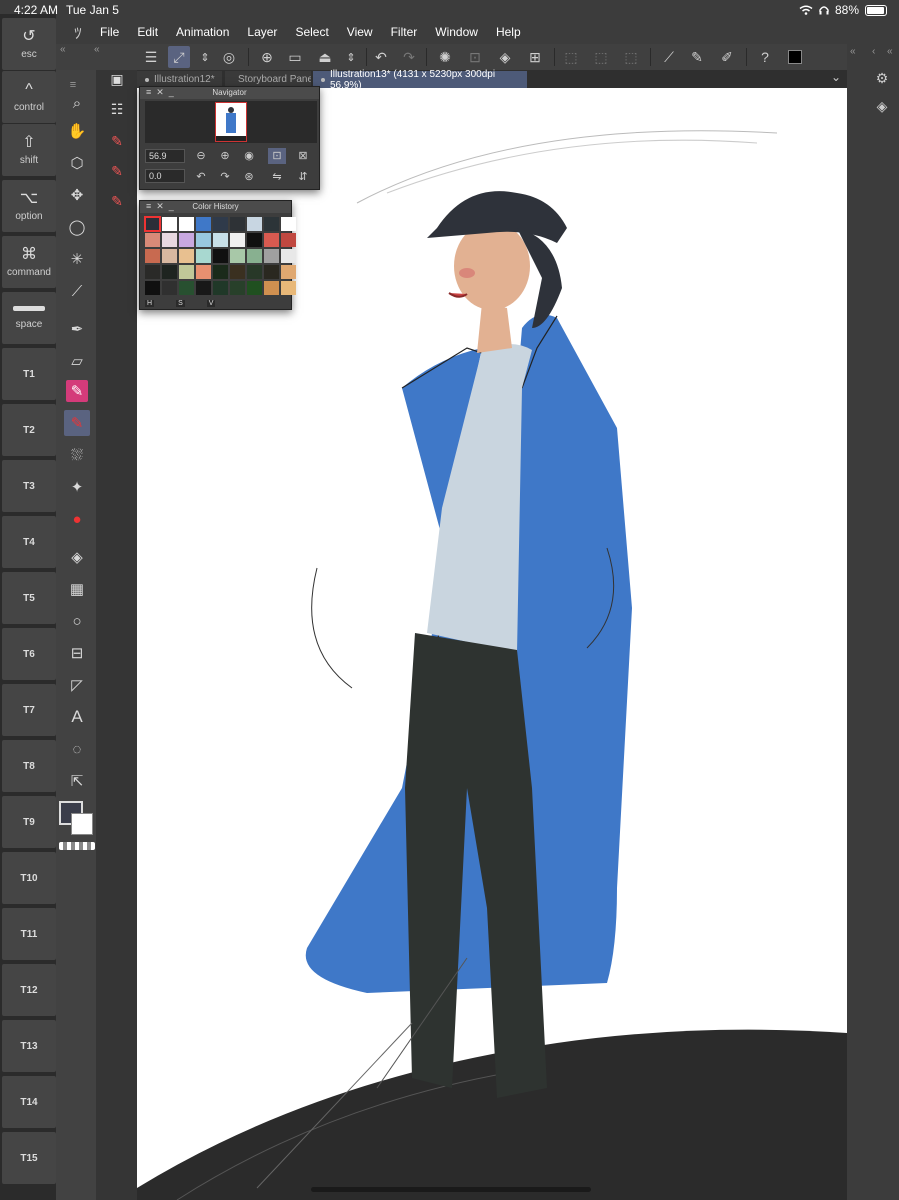 The image size is (899, 1200). What do you see at coordinates (77, 291) in the screenshot?
I see `eyedropper-icon: ⟋` at bounding box center [77, 291].